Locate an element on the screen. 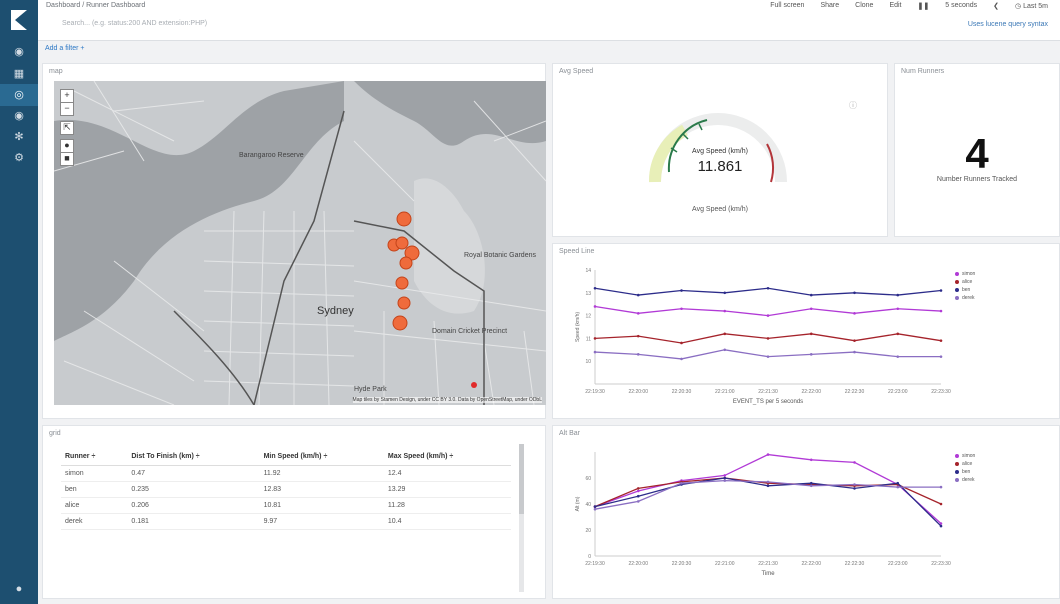  lucene-hint-link: Uses lucene query syntax is located at coordinates (1008, 24).